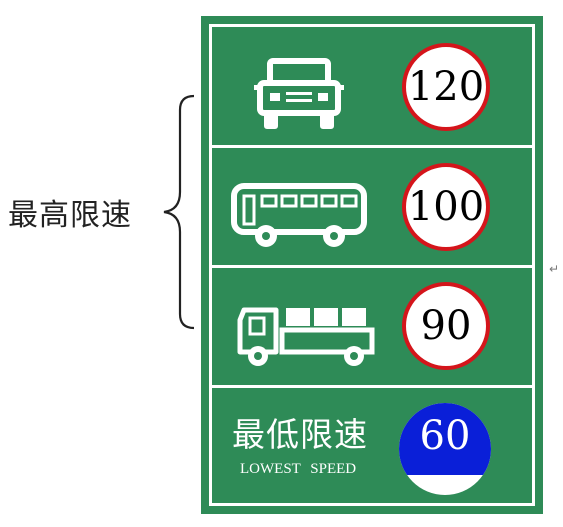  Describe the element at coordinates (445, 436) in the screenshot. I see `minimum-speed-value: 60` at that location.